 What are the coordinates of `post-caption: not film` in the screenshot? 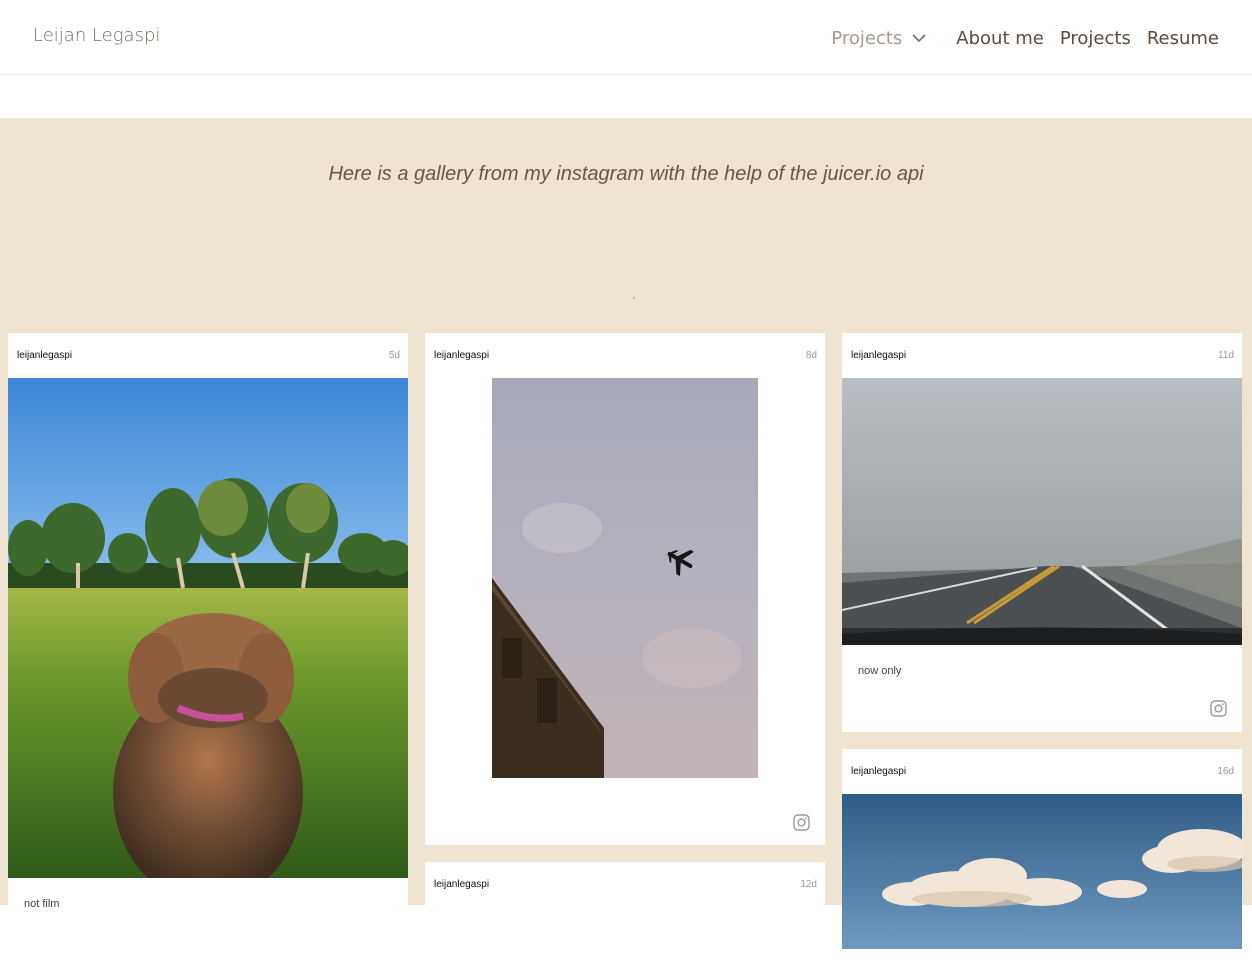 It's located at (42, 904).